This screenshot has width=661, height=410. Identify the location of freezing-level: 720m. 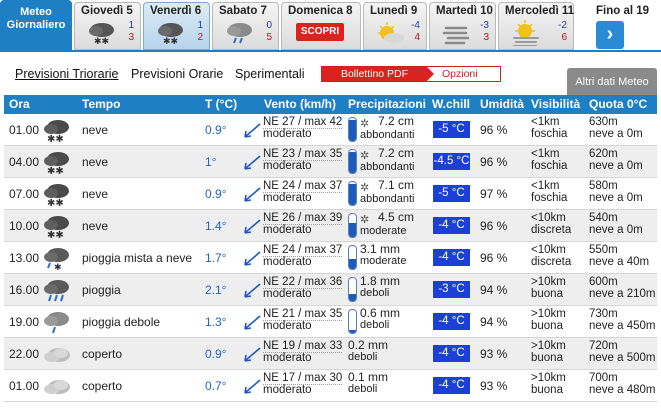
(603, 346).